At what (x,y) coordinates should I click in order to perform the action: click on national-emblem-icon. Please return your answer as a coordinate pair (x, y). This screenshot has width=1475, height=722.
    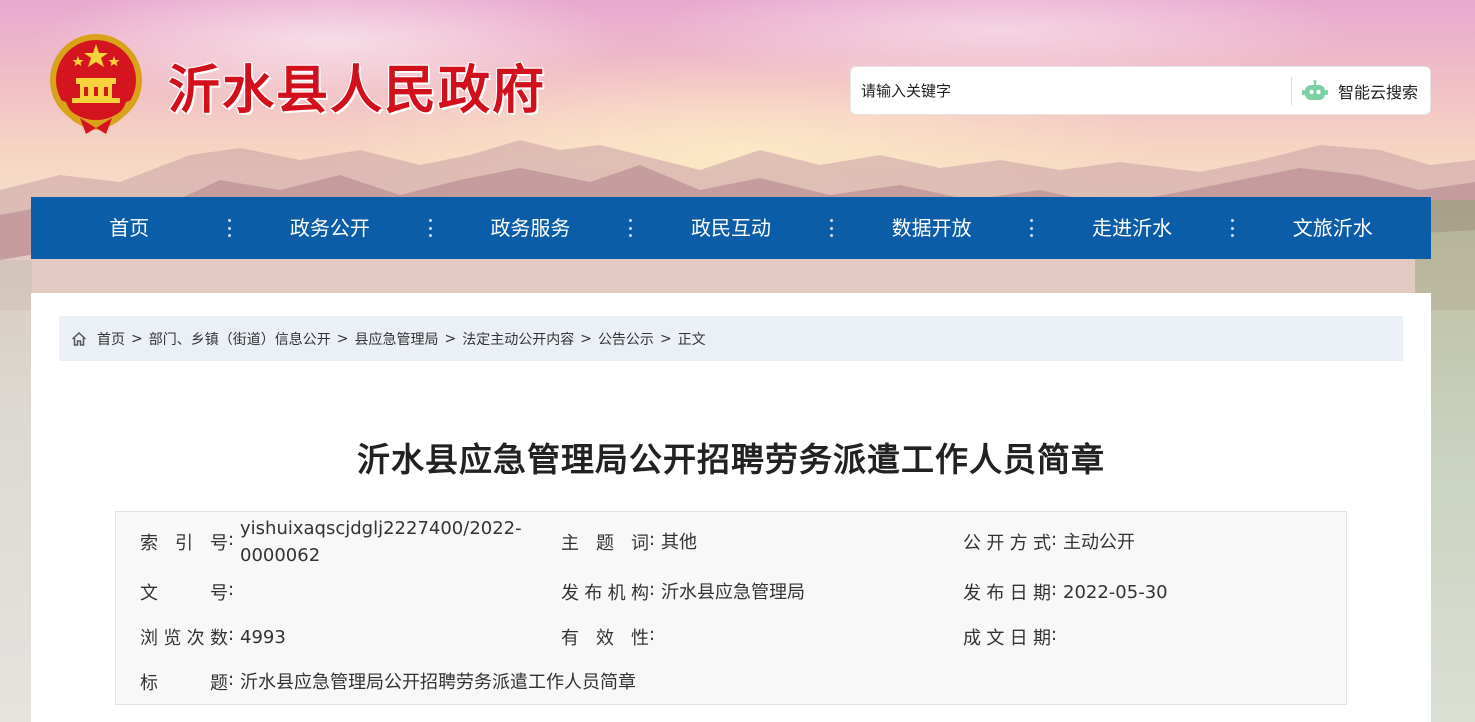
    Looking at the image, I should click on (96, 84).